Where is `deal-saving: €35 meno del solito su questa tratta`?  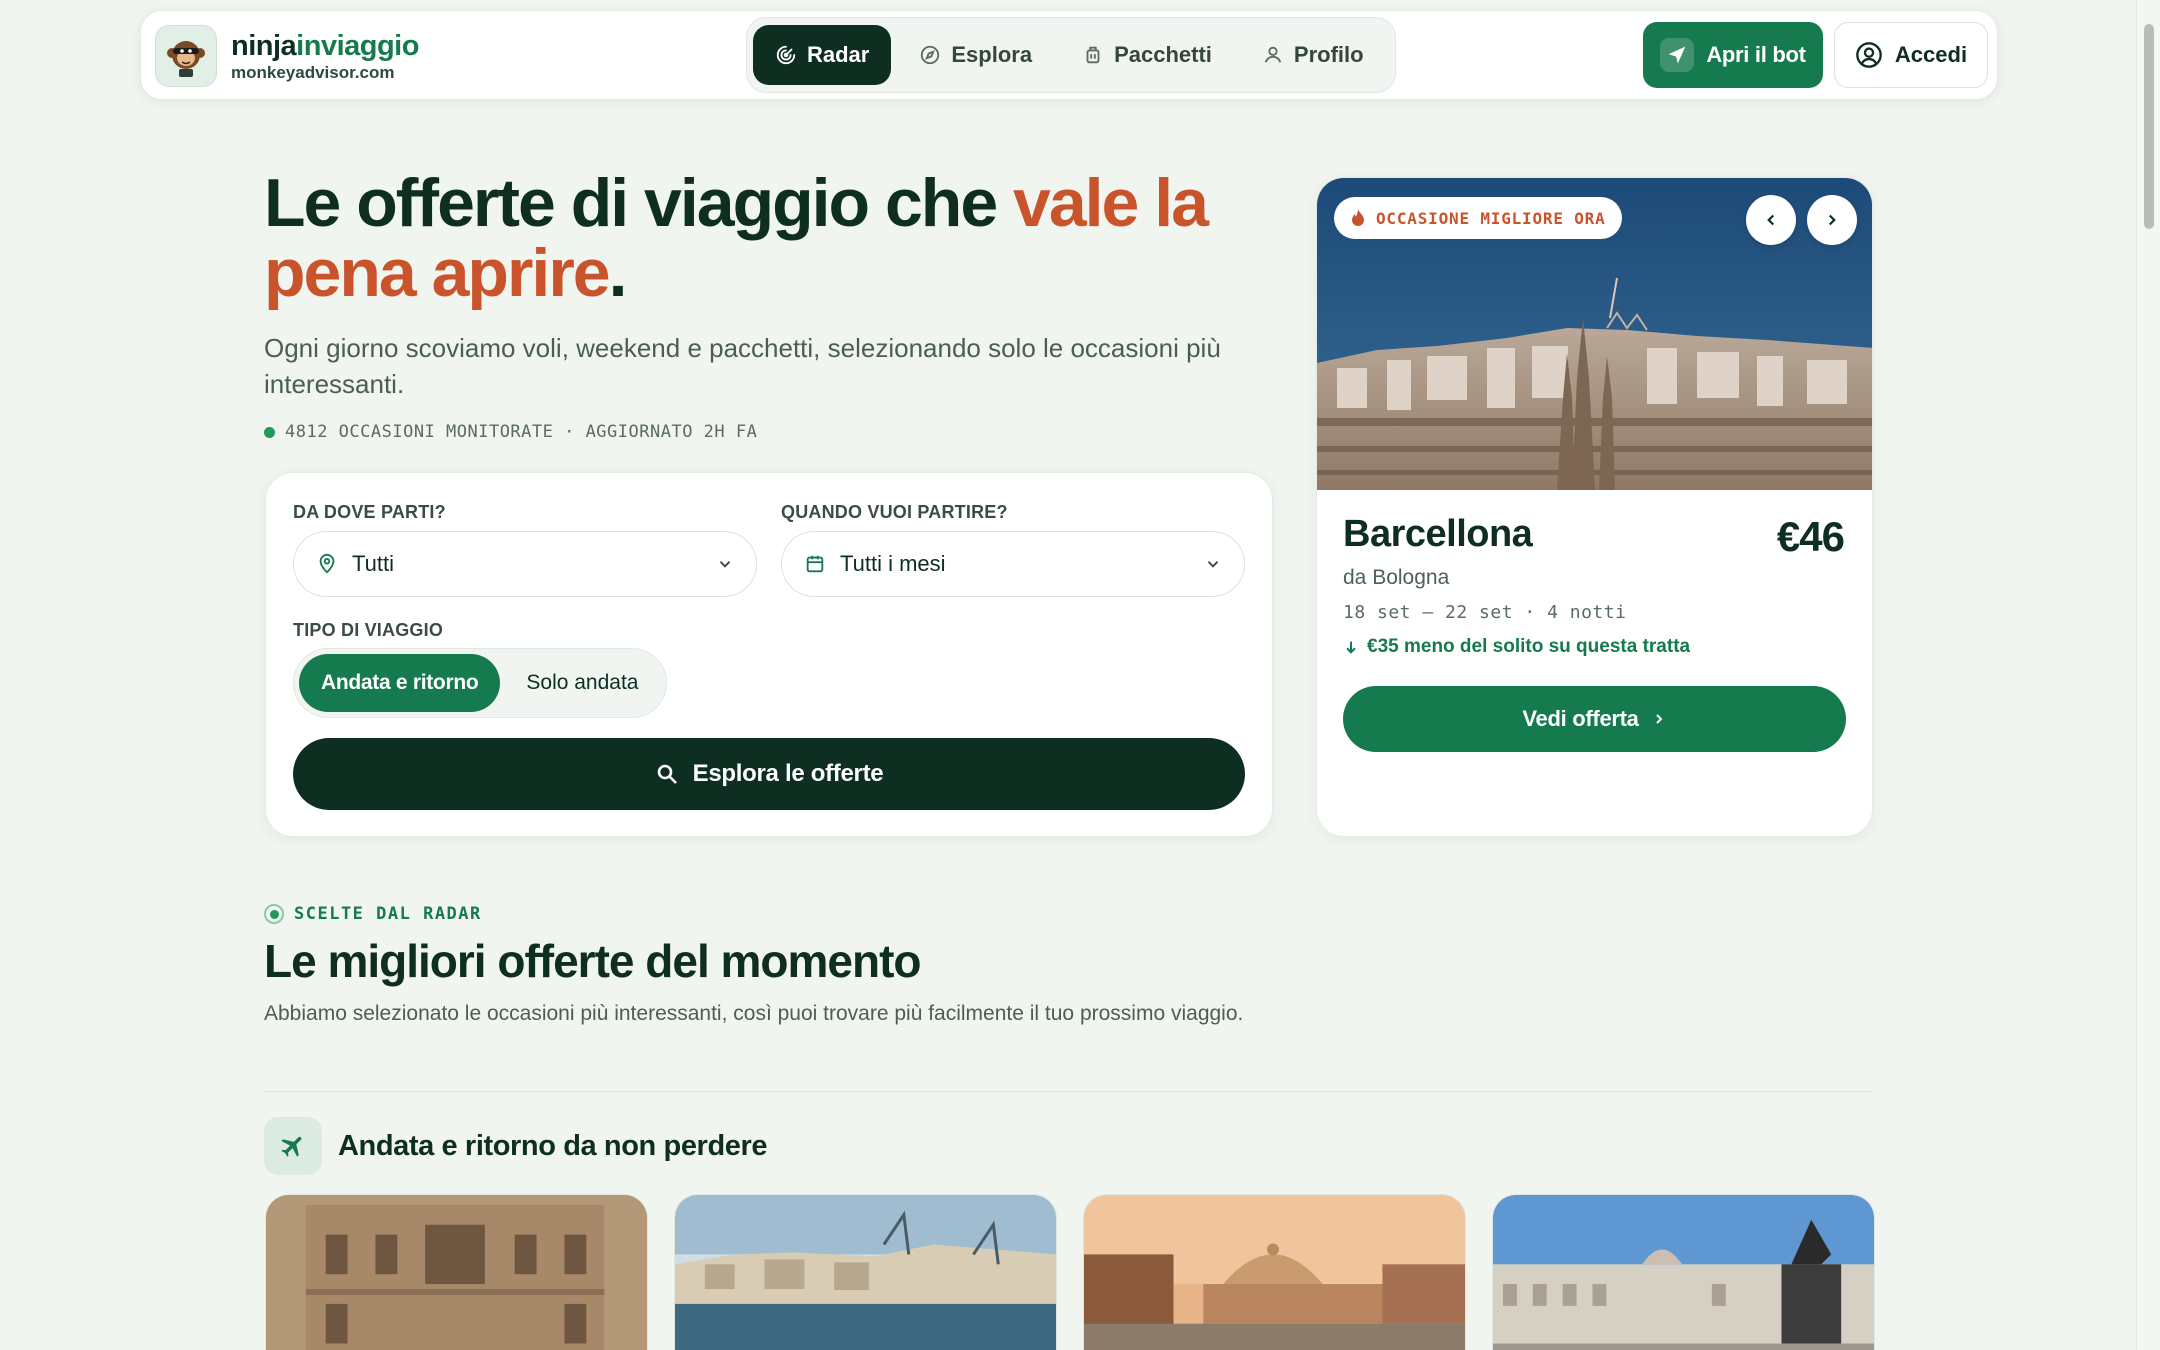 deal-saving: €35 meno del solito su questa tratta is located at coordinates (1516, 647).